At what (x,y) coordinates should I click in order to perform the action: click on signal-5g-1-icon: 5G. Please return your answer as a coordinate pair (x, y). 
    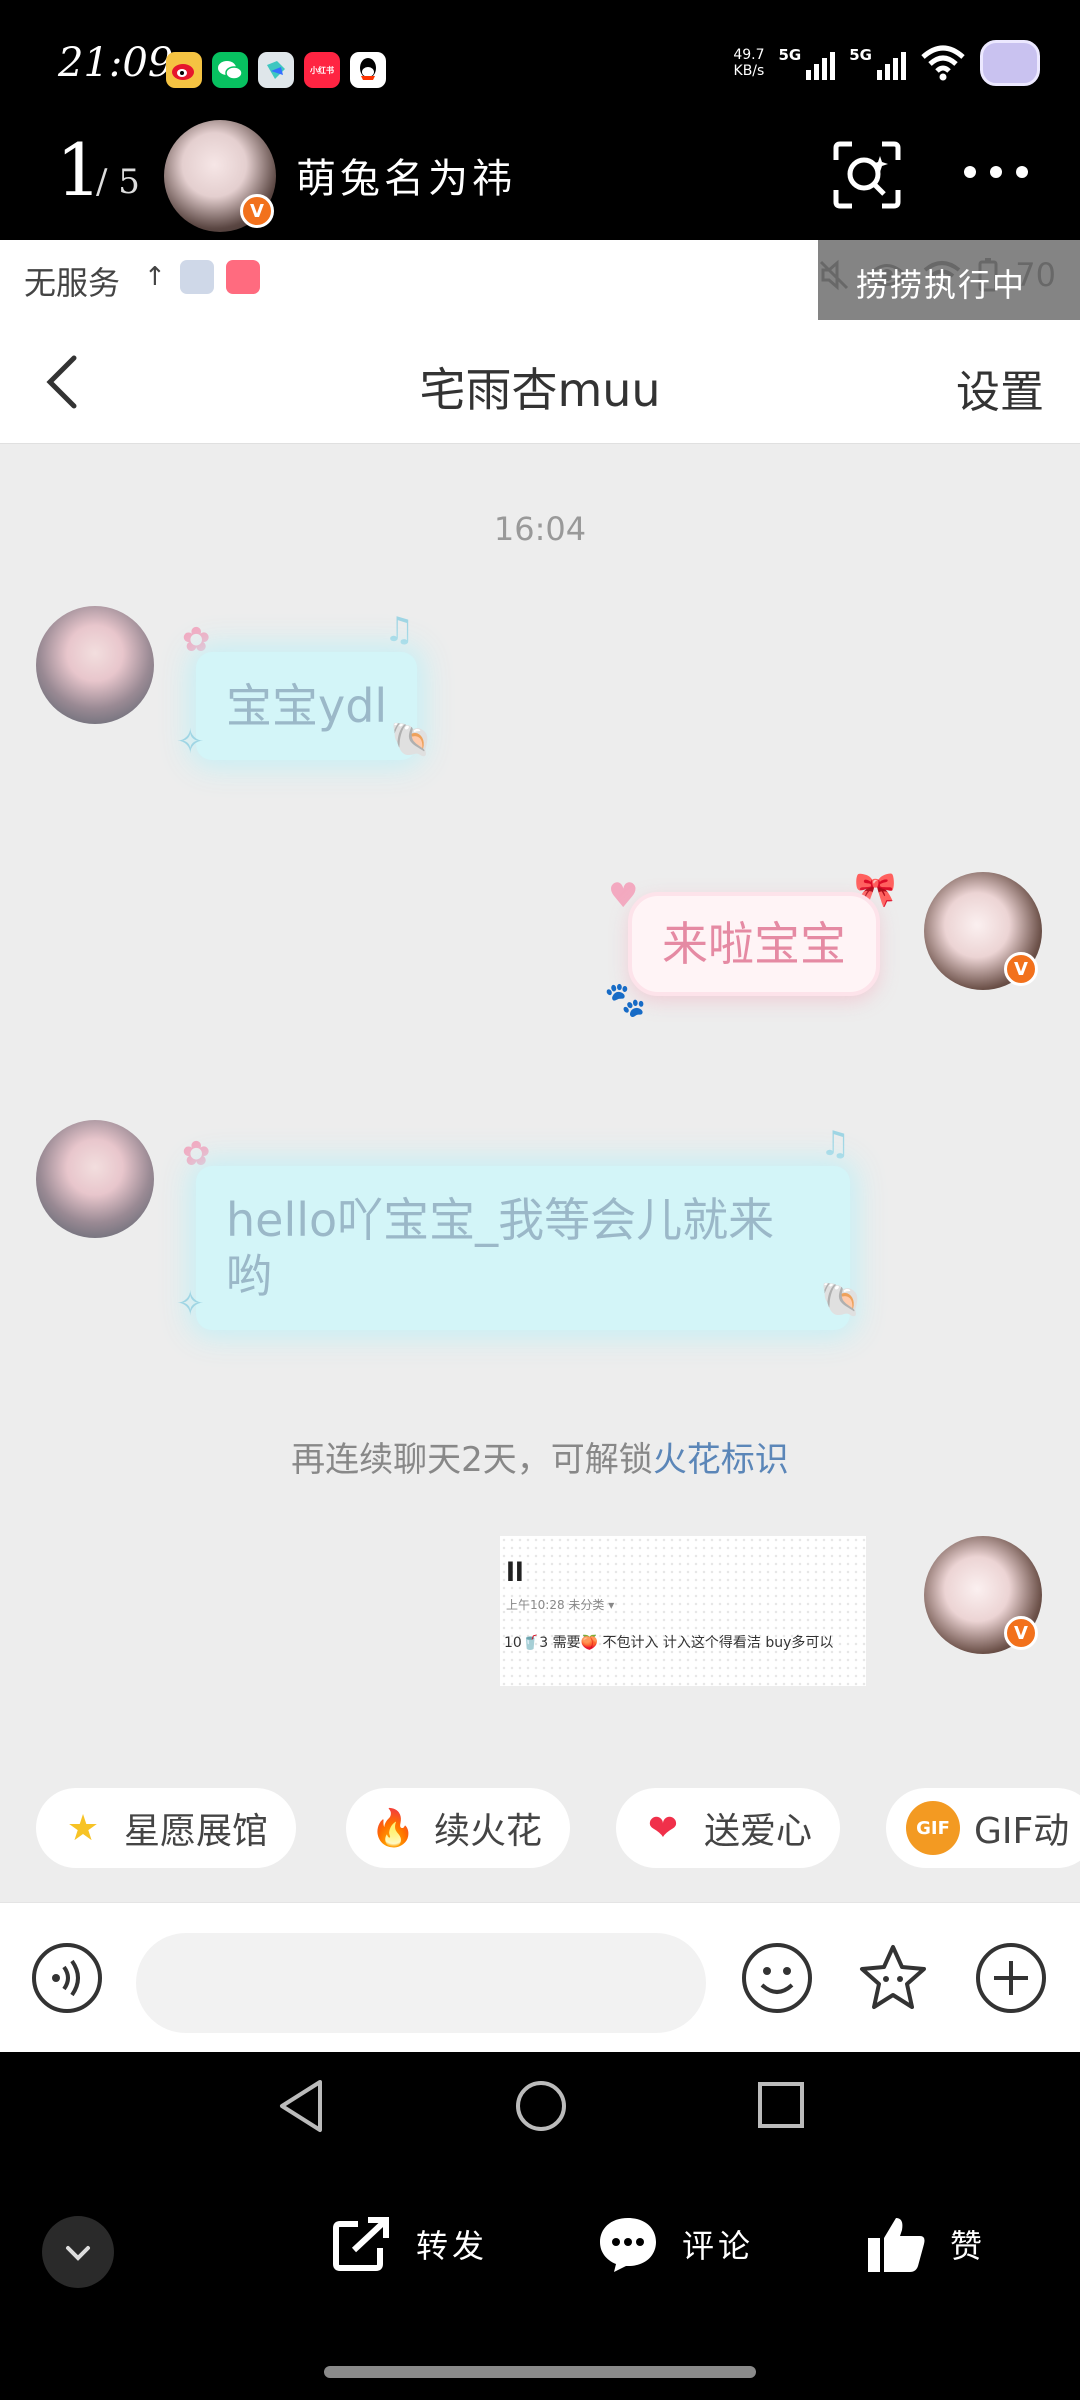
    Looking at the image, I should click on (807, 63).